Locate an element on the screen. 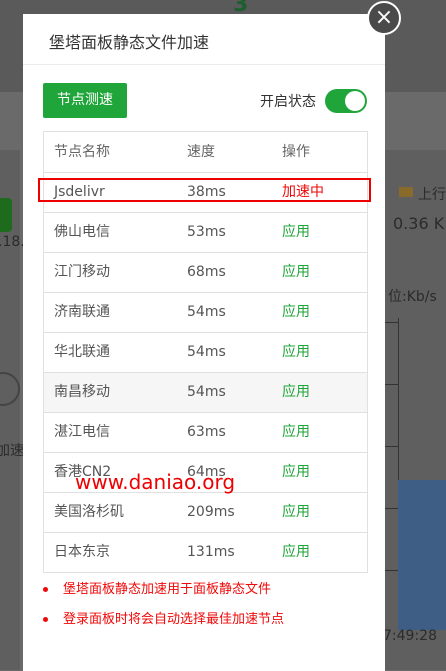 Image resolution: width=446 pixels, height=671 pixels. node-speed: 63ms is located at coordinates (206, 432).